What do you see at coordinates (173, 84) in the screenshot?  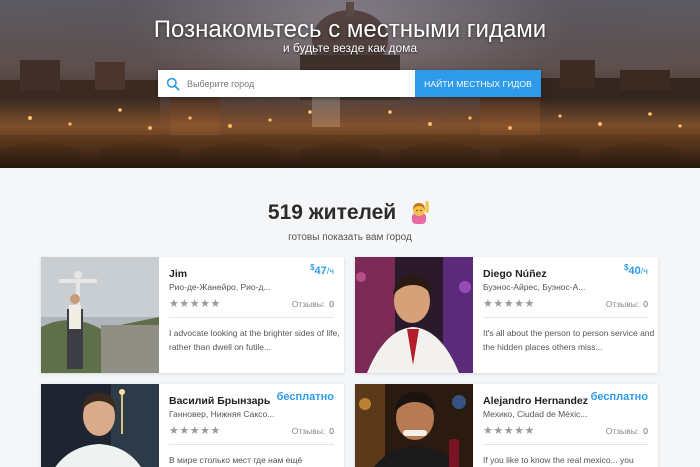 I see `search-icon` at bounding box center [173, 84].